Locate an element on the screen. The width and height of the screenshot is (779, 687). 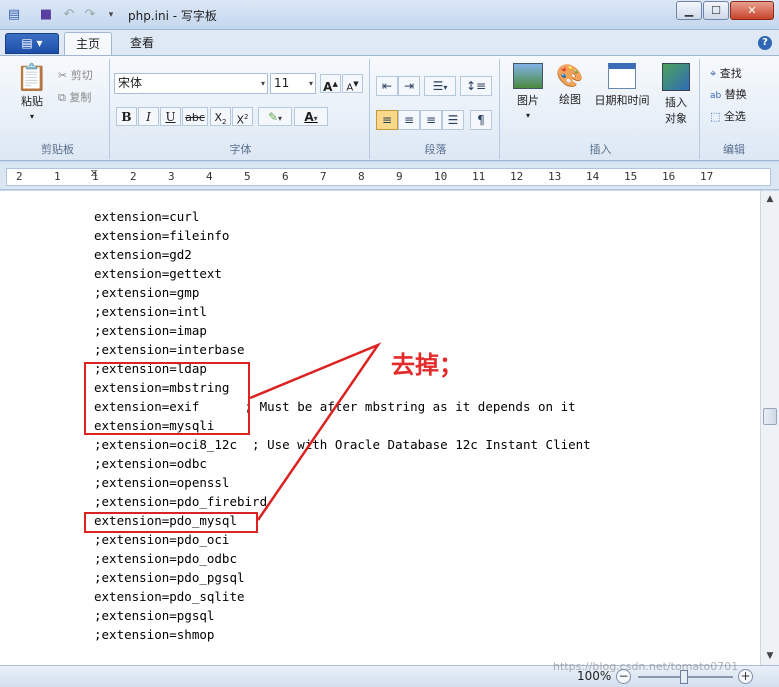
line-spacing-button: ↕≡ is located at coordinates (476, 86).